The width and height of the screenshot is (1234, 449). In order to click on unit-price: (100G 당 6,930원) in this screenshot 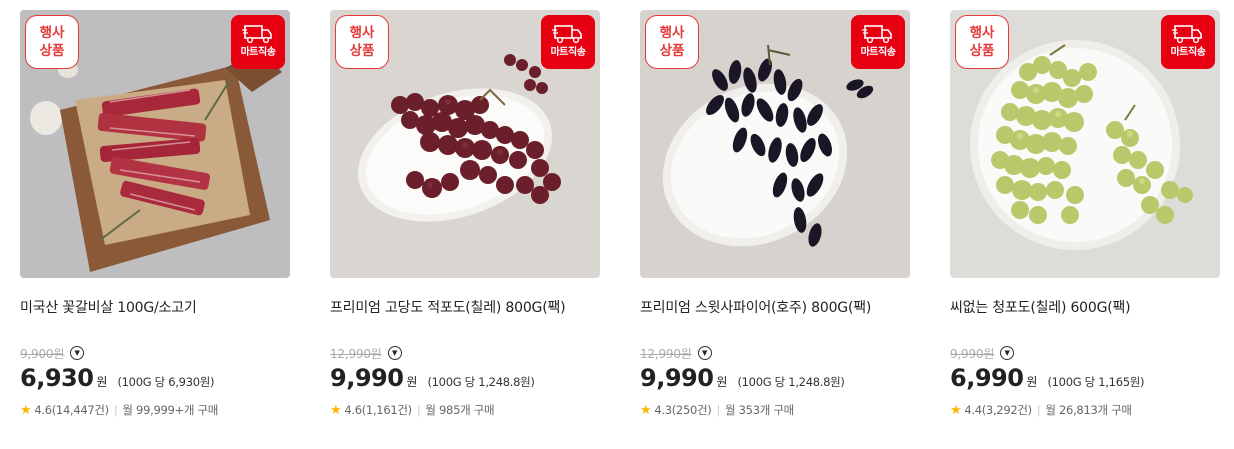, I will do `click(166, 382)`.